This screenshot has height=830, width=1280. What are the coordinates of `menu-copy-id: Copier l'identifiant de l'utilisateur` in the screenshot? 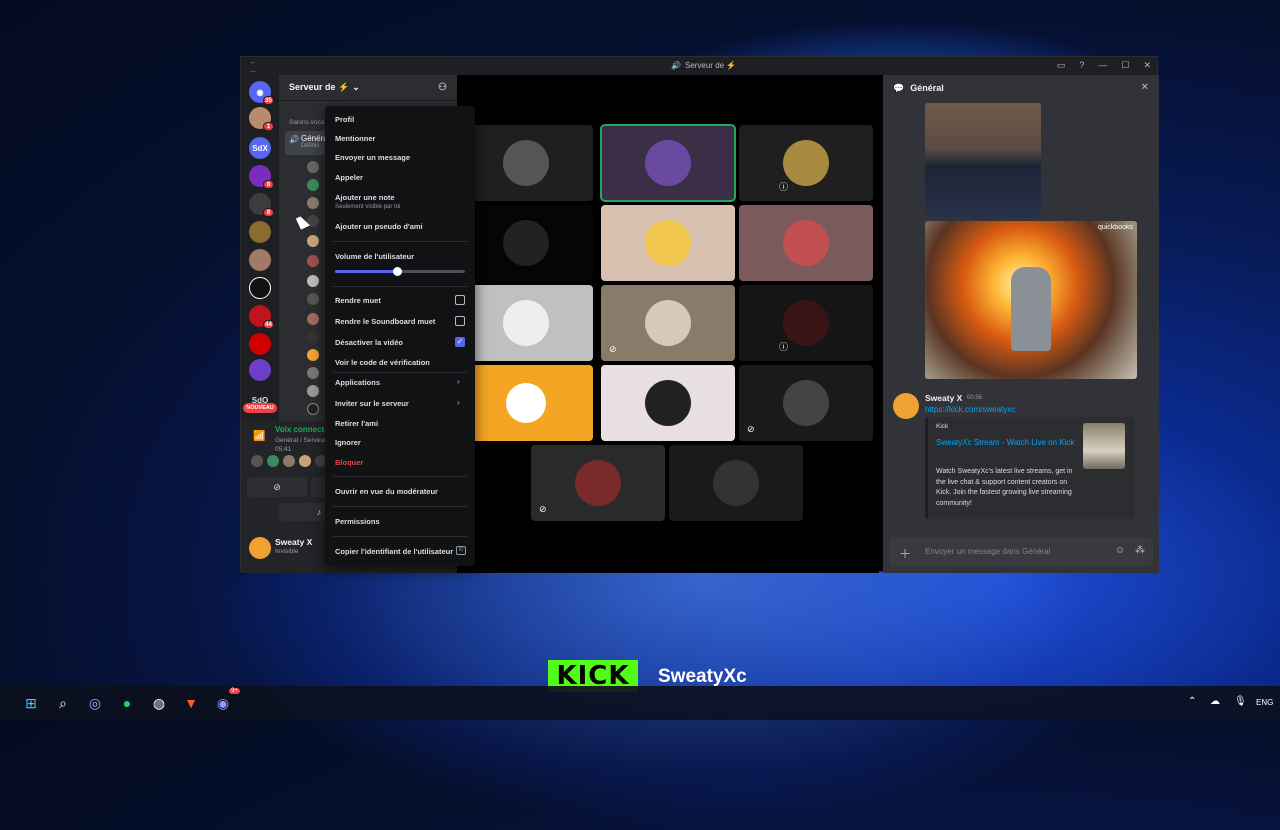 It's located at (394, 551).